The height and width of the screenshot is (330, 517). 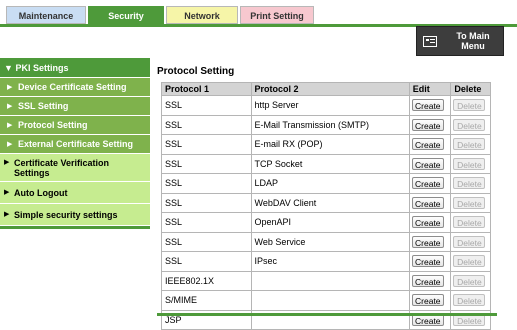 What do you see at coordinates (75, 215) in the screenshot?
I see `sidebar-item-simple-security-settings: ▶ Simple security settings` at bounding box center [75, 215].